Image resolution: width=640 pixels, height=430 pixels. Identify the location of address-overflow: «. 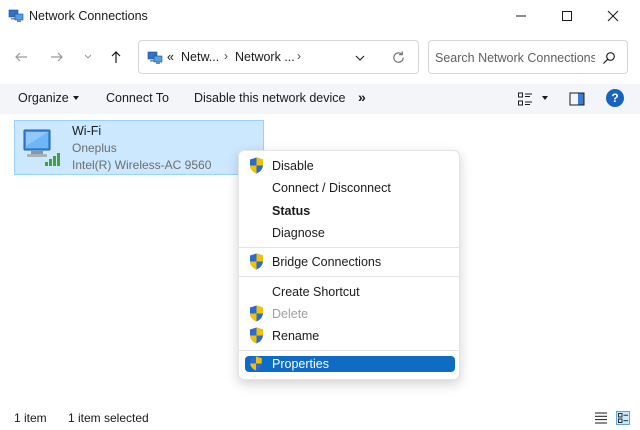
(170, 57).